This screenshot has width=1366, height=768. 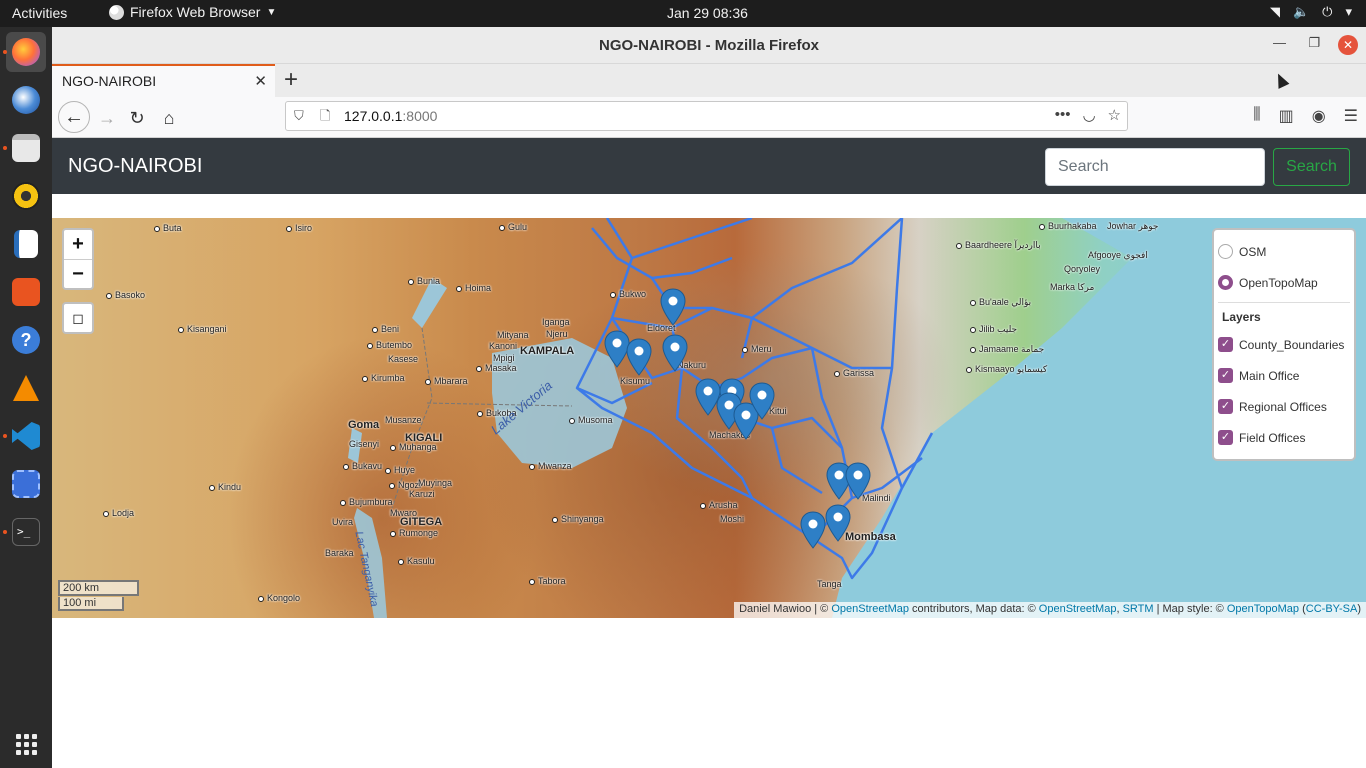 I want to click on power-icon: ⏻, so click(x=1327, y=11).